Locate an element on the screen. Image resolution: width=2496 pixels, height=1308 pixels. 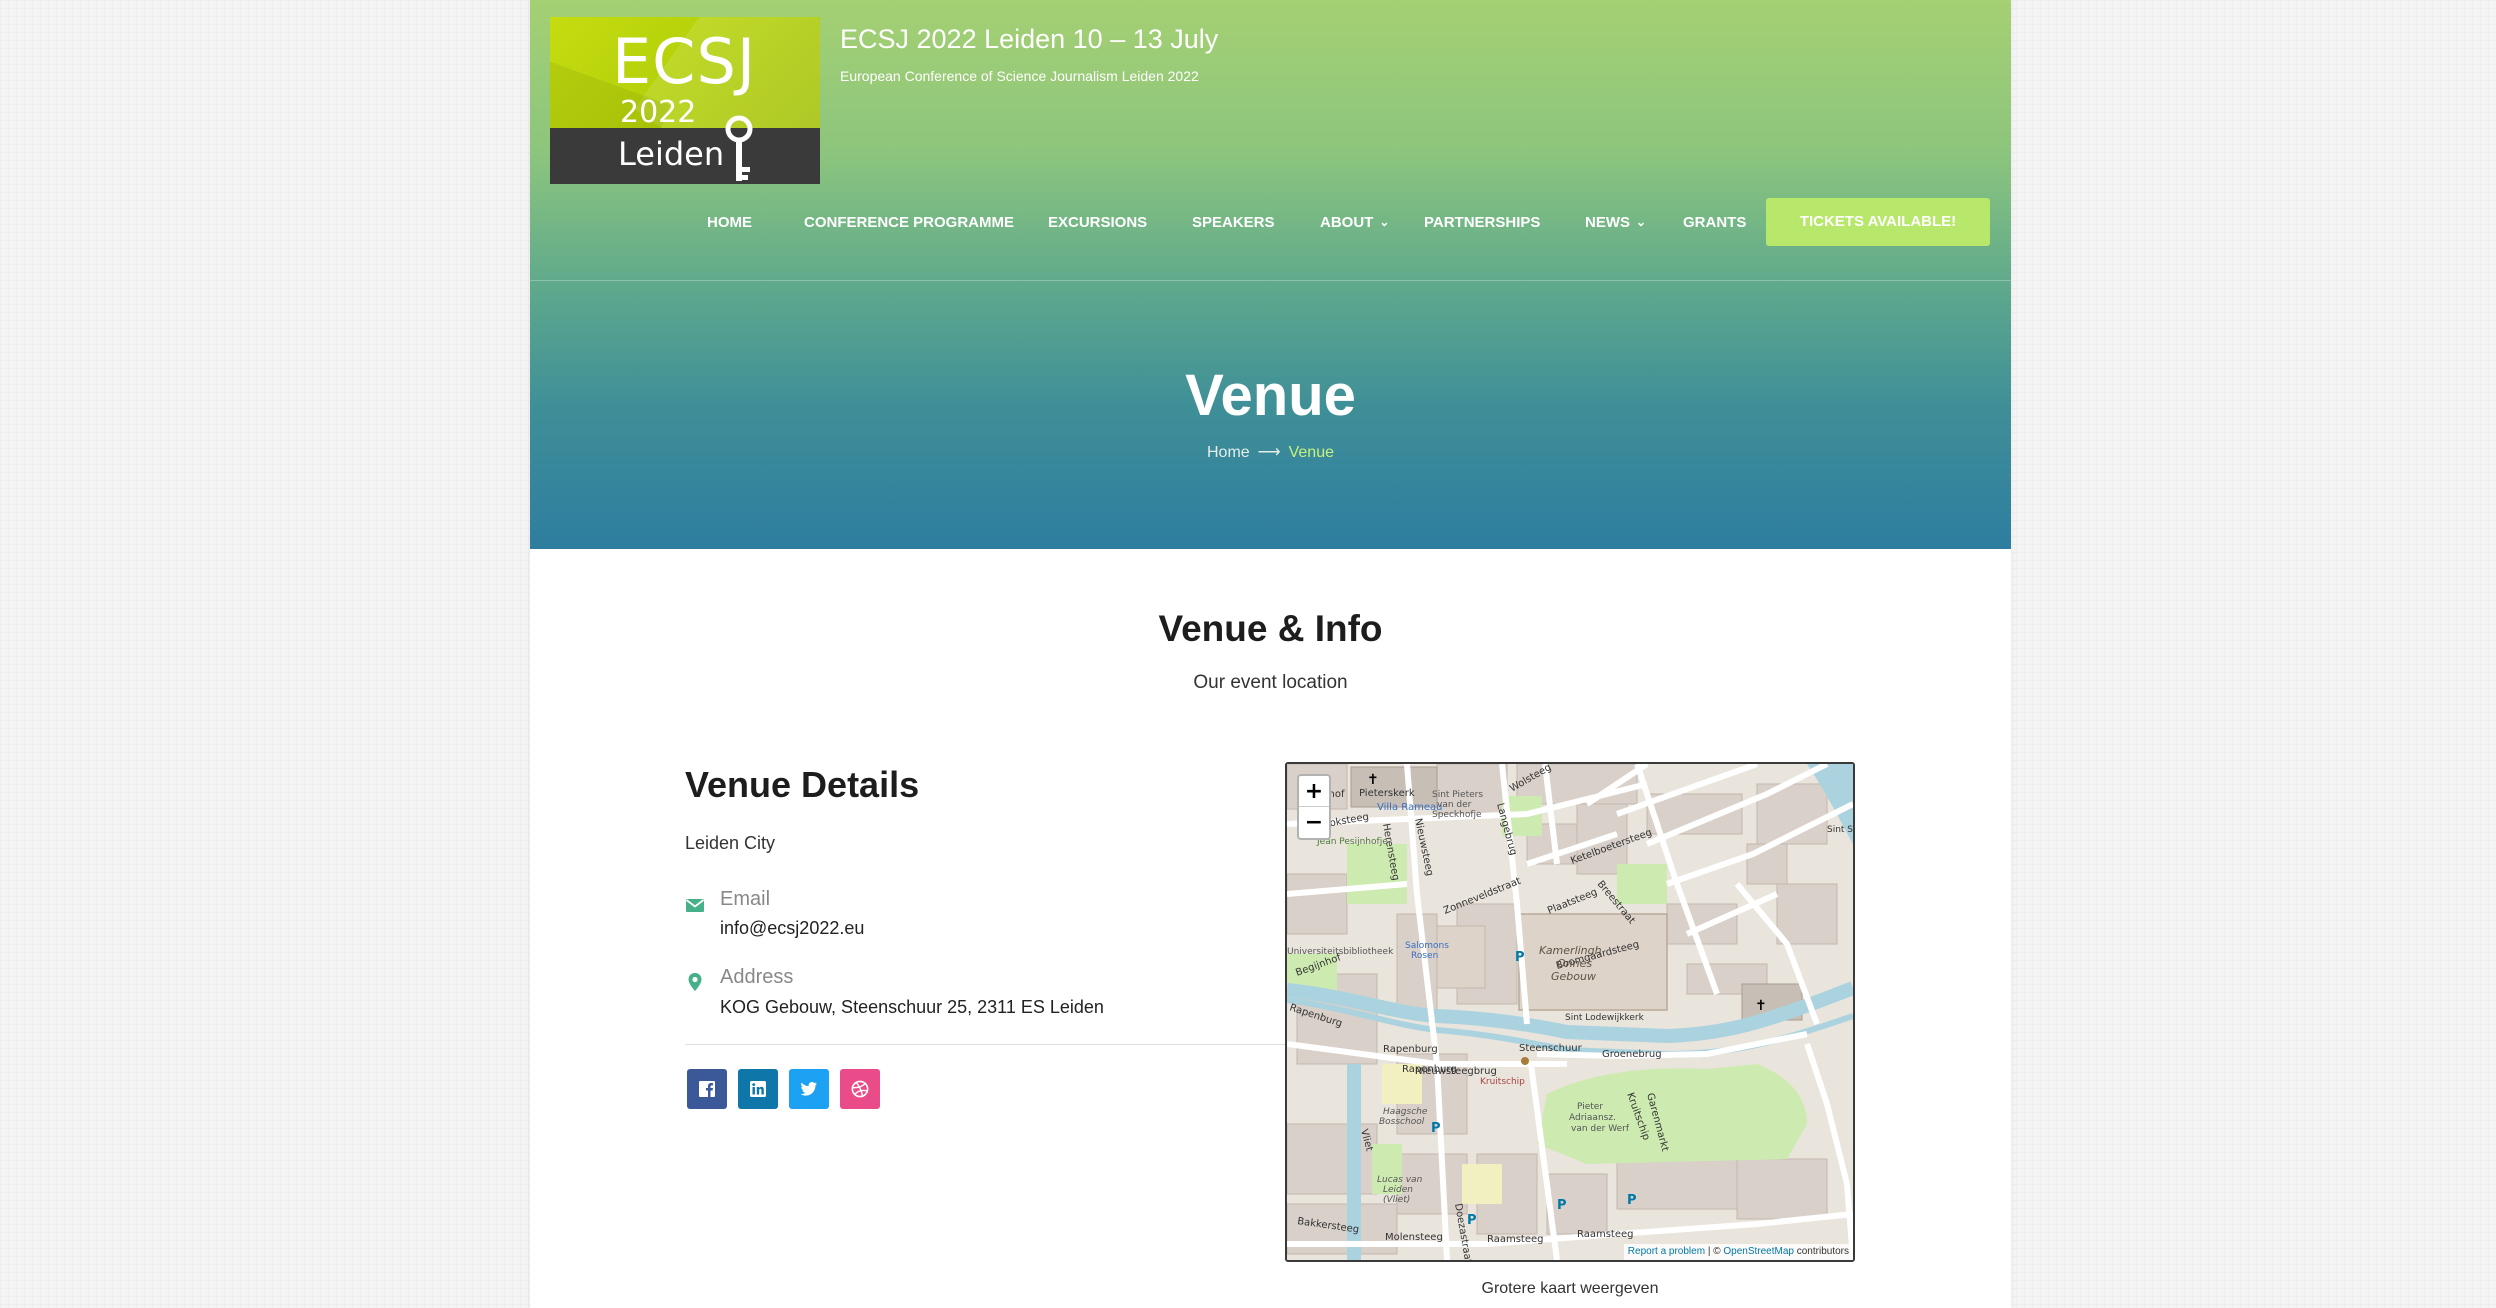
map-label-rosen: Rosen is located at coordinates (1424, 956).